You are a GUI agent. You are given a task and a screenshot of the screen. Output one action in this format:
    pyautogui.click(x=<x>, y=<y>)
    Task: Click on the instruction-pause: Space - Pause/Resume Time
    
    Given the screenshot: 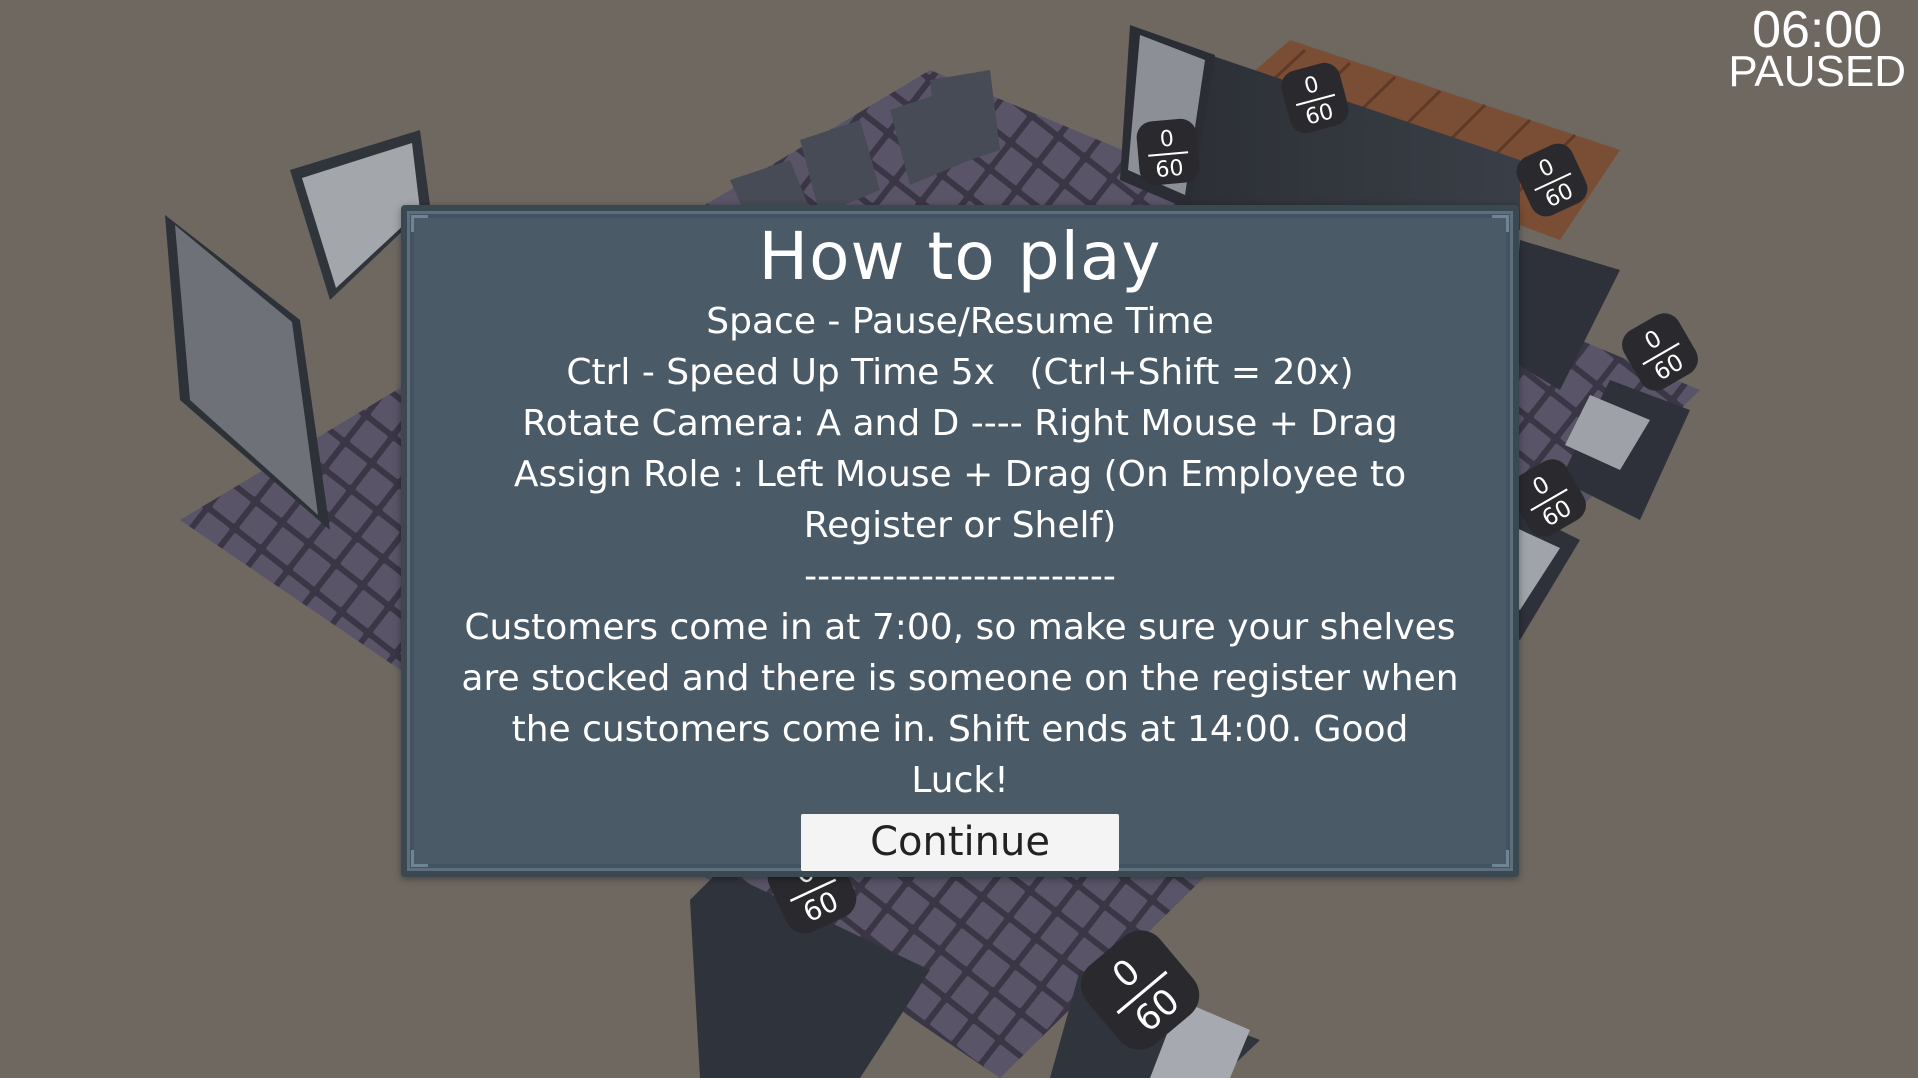 What is the action you would take?
    pyautogui.click(x=960, y=322)
    